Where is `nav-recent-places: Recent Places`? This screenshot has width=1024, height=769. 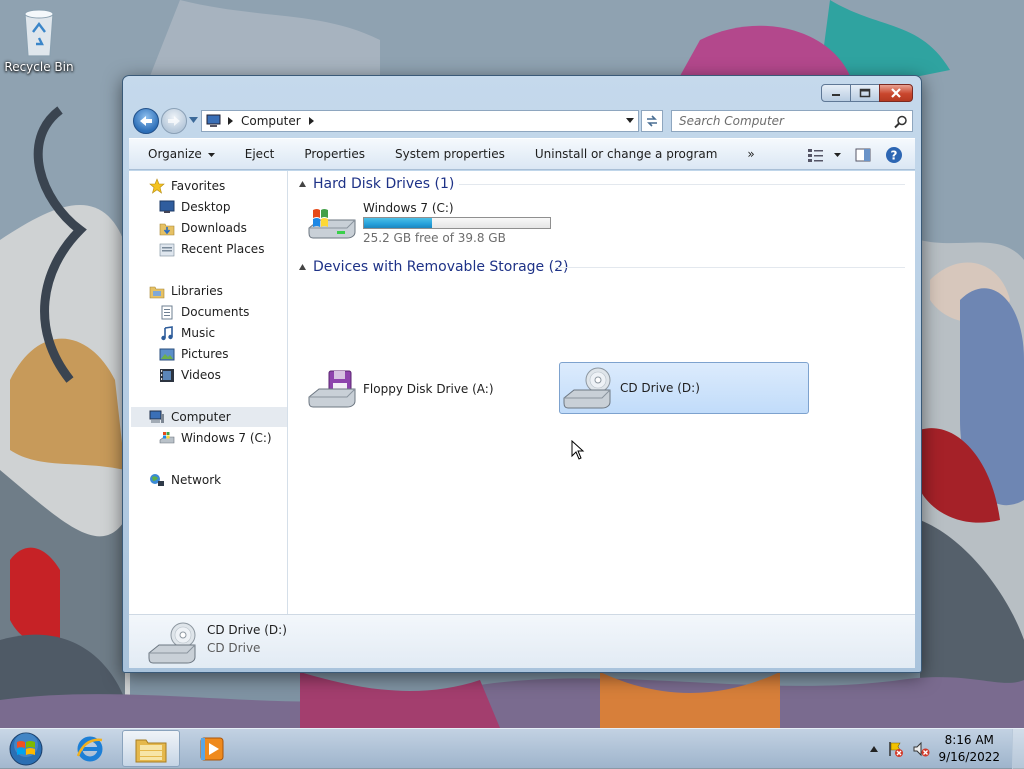 nav-recent-places: Recent Places is located at coordinates (211, 249).